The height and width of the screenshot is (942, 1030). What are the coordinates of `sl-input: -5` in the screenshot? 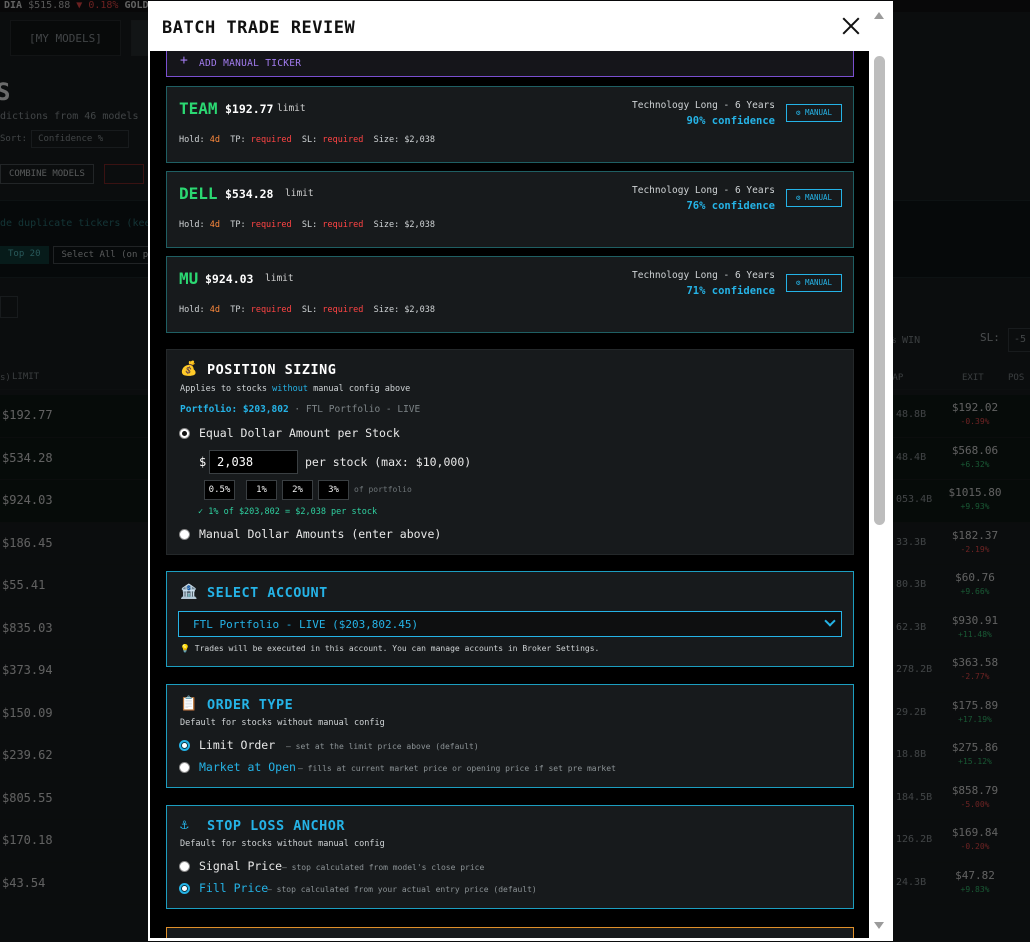 It's located at (1019, 340).